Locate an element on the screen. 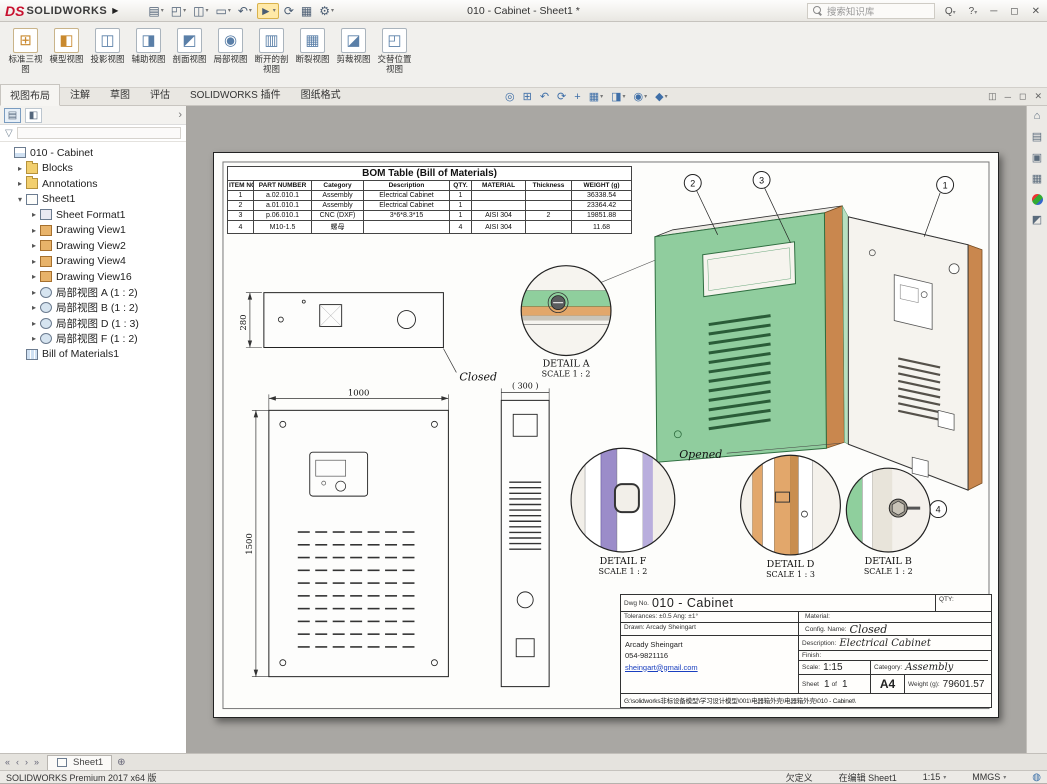  tab-view-layout: 视图布局 is located at coordinates (30, 95).